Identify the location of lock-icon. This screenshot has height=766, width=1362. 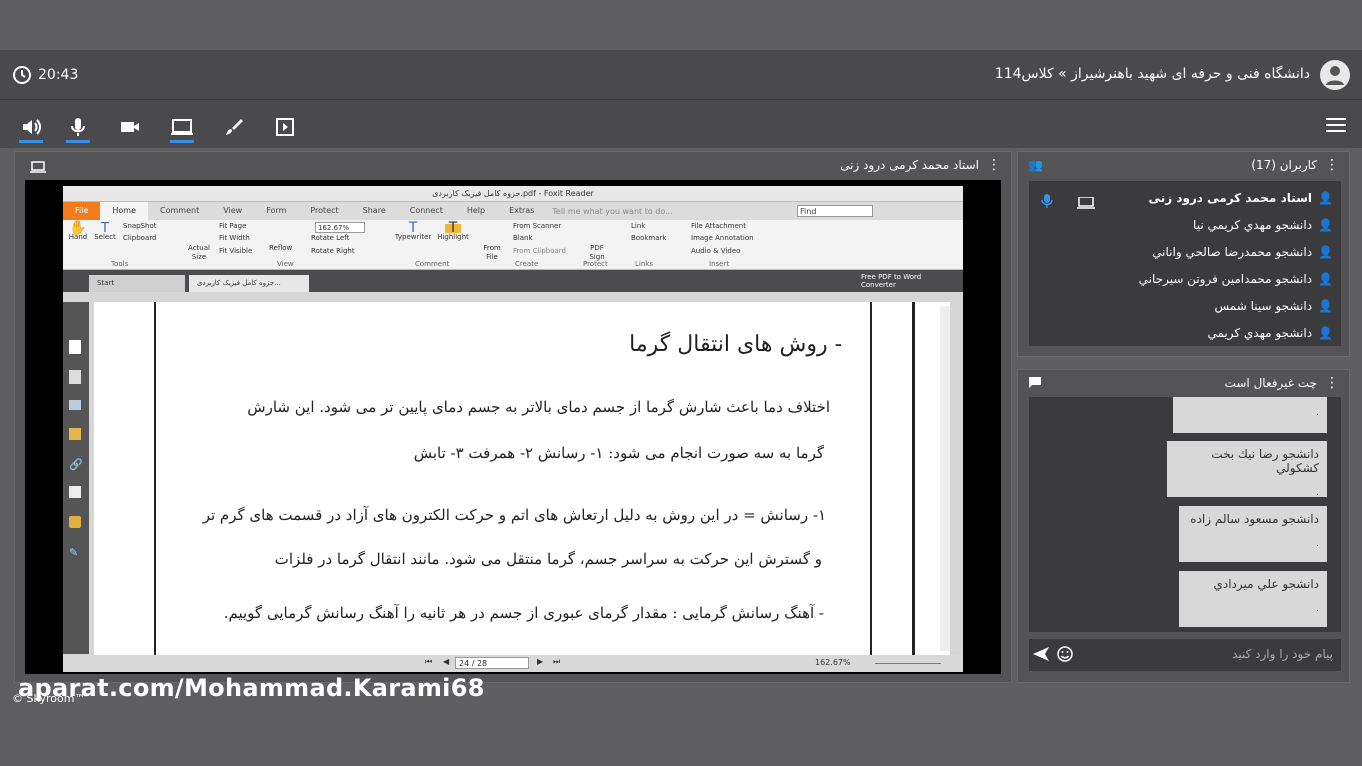
(75, 522).